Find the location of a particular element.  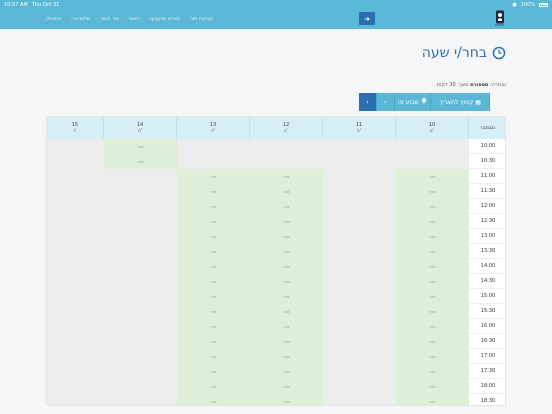

jump-to-date-button: ▦ קפוץ לתאריך is located at coordinates (460, 102).